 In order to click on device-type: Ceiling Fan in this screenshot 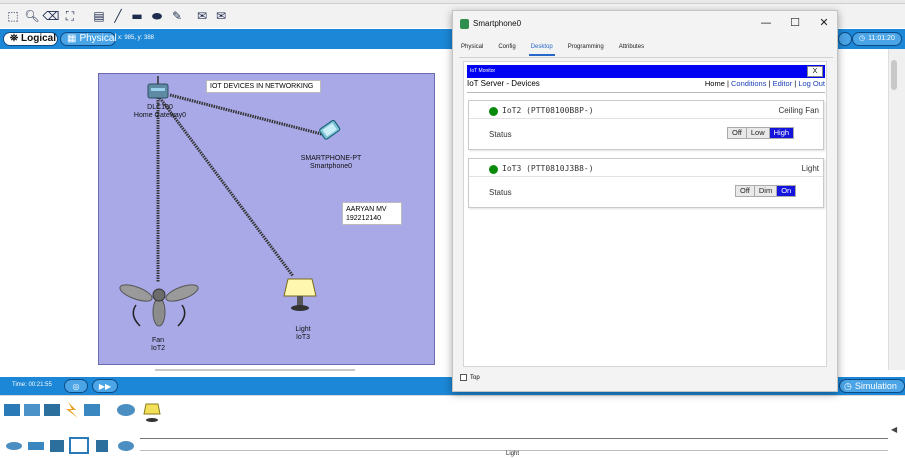, I will do `click(798, 110)`.